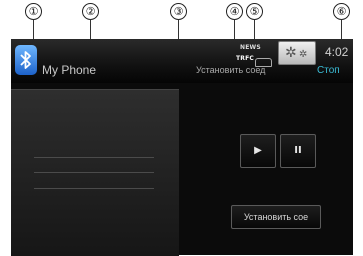 The image size is (363, 256). I want to click on car-icon, so click(263, 62).